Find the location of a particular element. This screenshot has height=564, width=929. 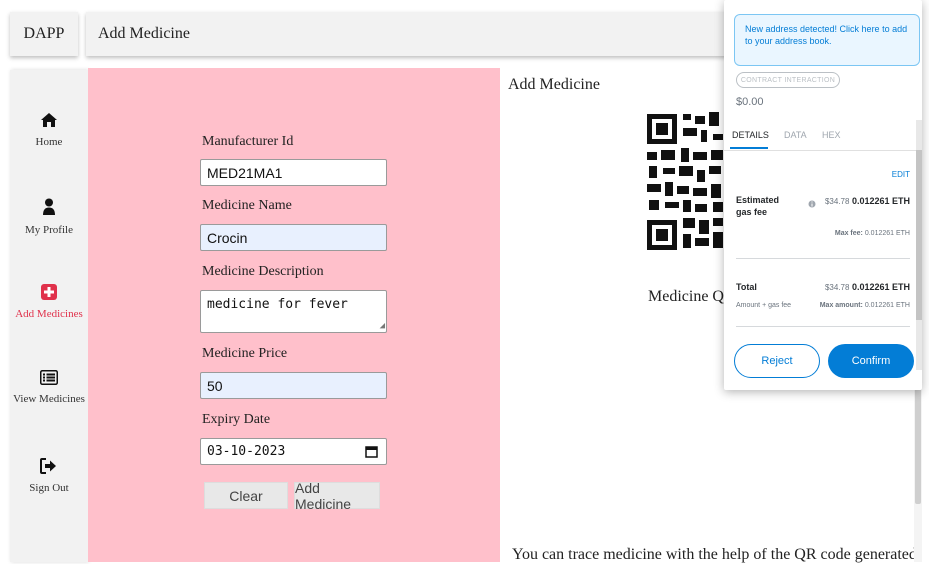

gas-fee-usd: $34.78 is located at coordinates (837, 201).